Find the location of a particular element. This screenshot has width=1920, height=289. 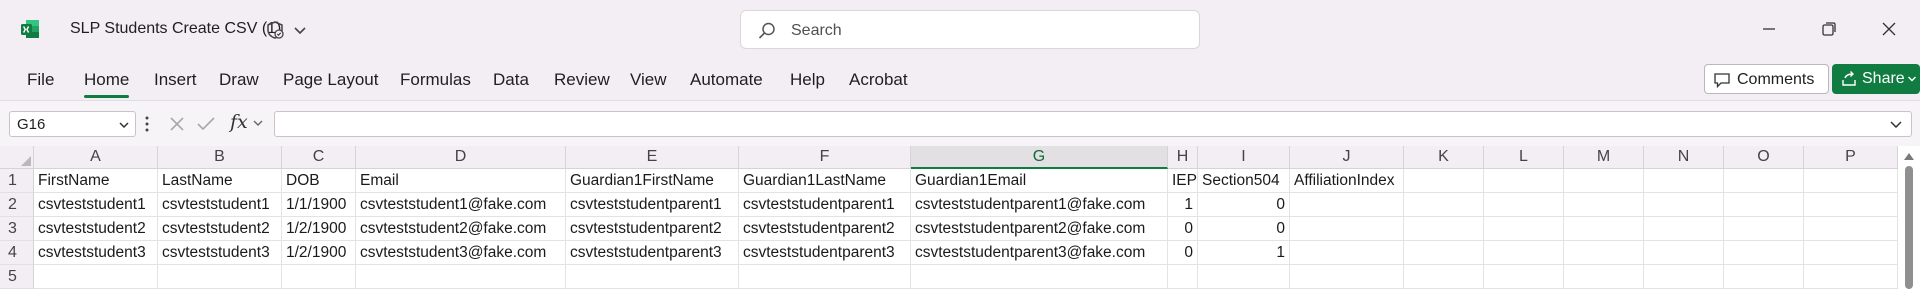

more-options-icon is located at coordinates (147, 124).